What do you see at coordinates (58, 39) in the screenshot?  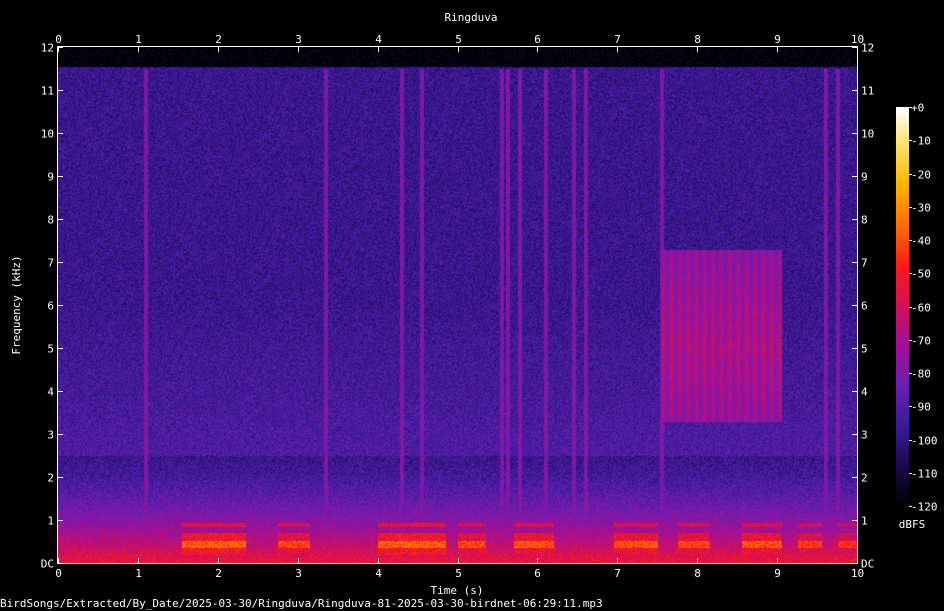 I see `x-tick-label-top-0: 0` at bounding box center [58, 39].